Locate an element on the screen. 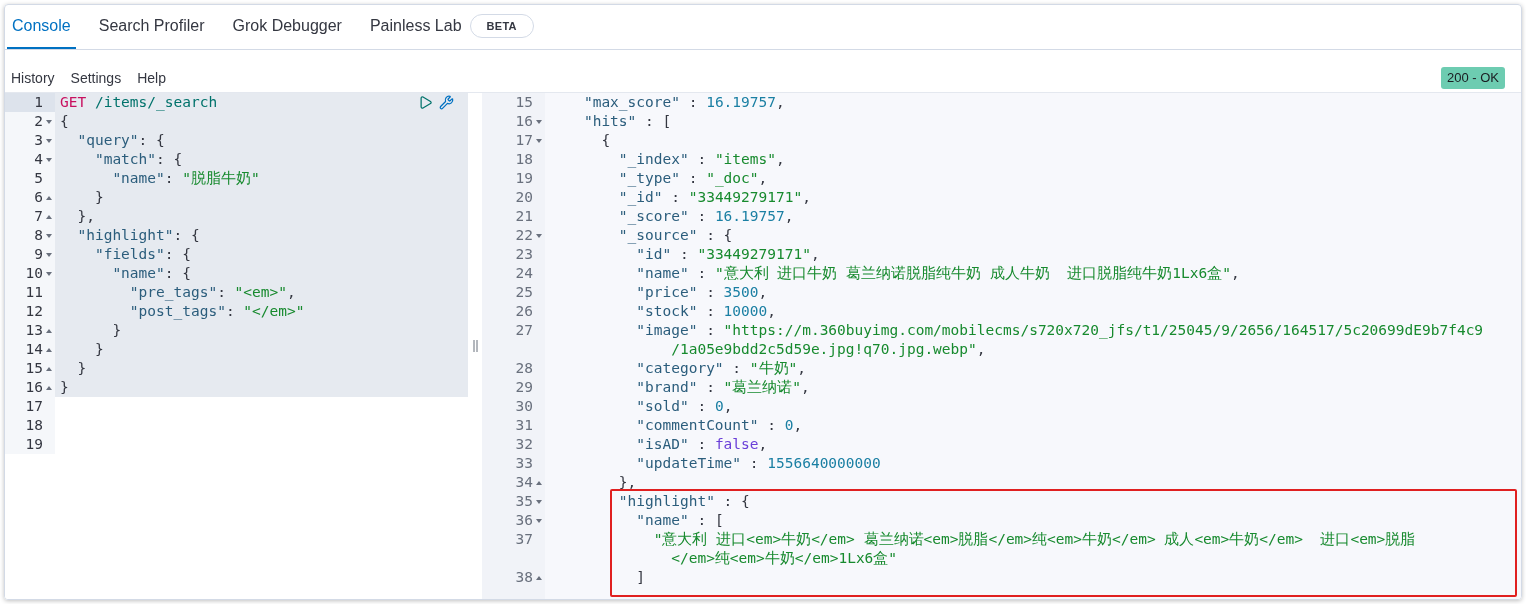 Image resolution: width=1526 pixels, height=604 pixels. menu-link: Settings is located at coordinates (96, 78).